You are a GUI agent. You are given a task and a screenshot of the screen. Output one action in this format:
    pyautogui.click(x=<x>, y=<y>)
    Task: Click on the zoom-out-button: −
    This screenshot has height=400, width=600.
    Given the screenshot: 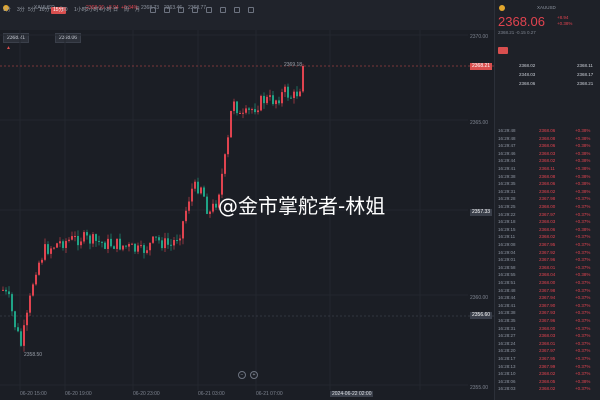 What is the action you would take?
    pyautogui.click(x=242, y=375)
    